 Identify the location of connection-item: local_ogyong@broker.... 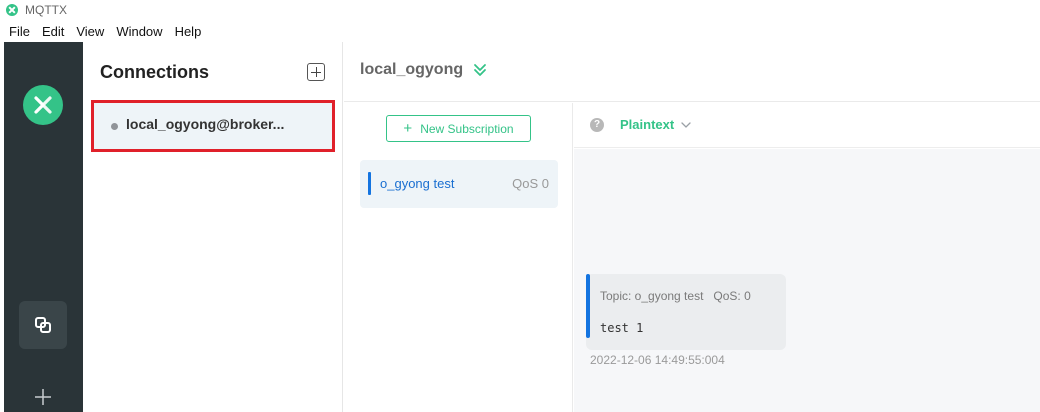
(213, 126).